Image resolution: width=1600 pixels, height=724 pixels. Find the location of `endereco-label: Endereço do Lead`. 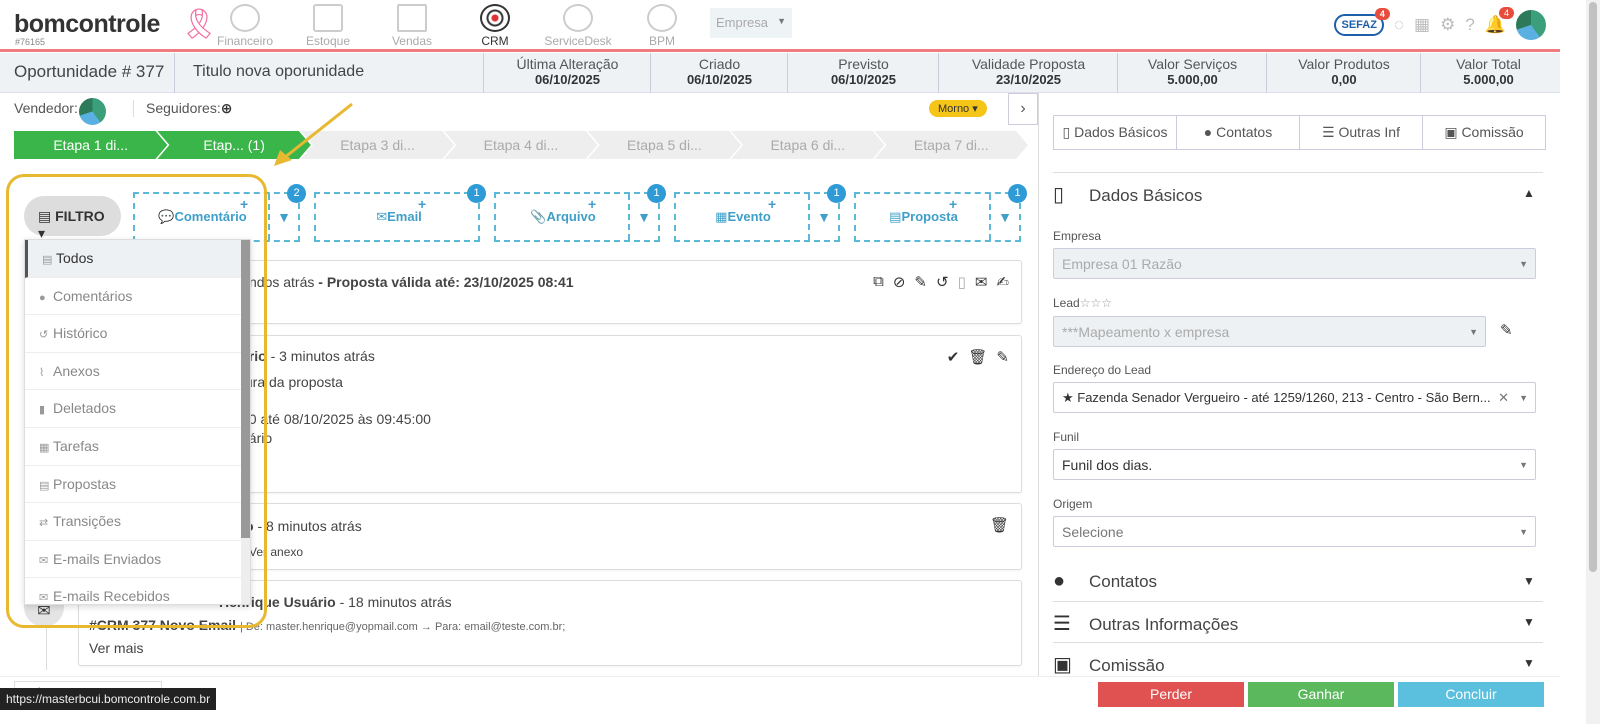

endereco-label: Endereço do Lead is located at coordinates (1102, 370).